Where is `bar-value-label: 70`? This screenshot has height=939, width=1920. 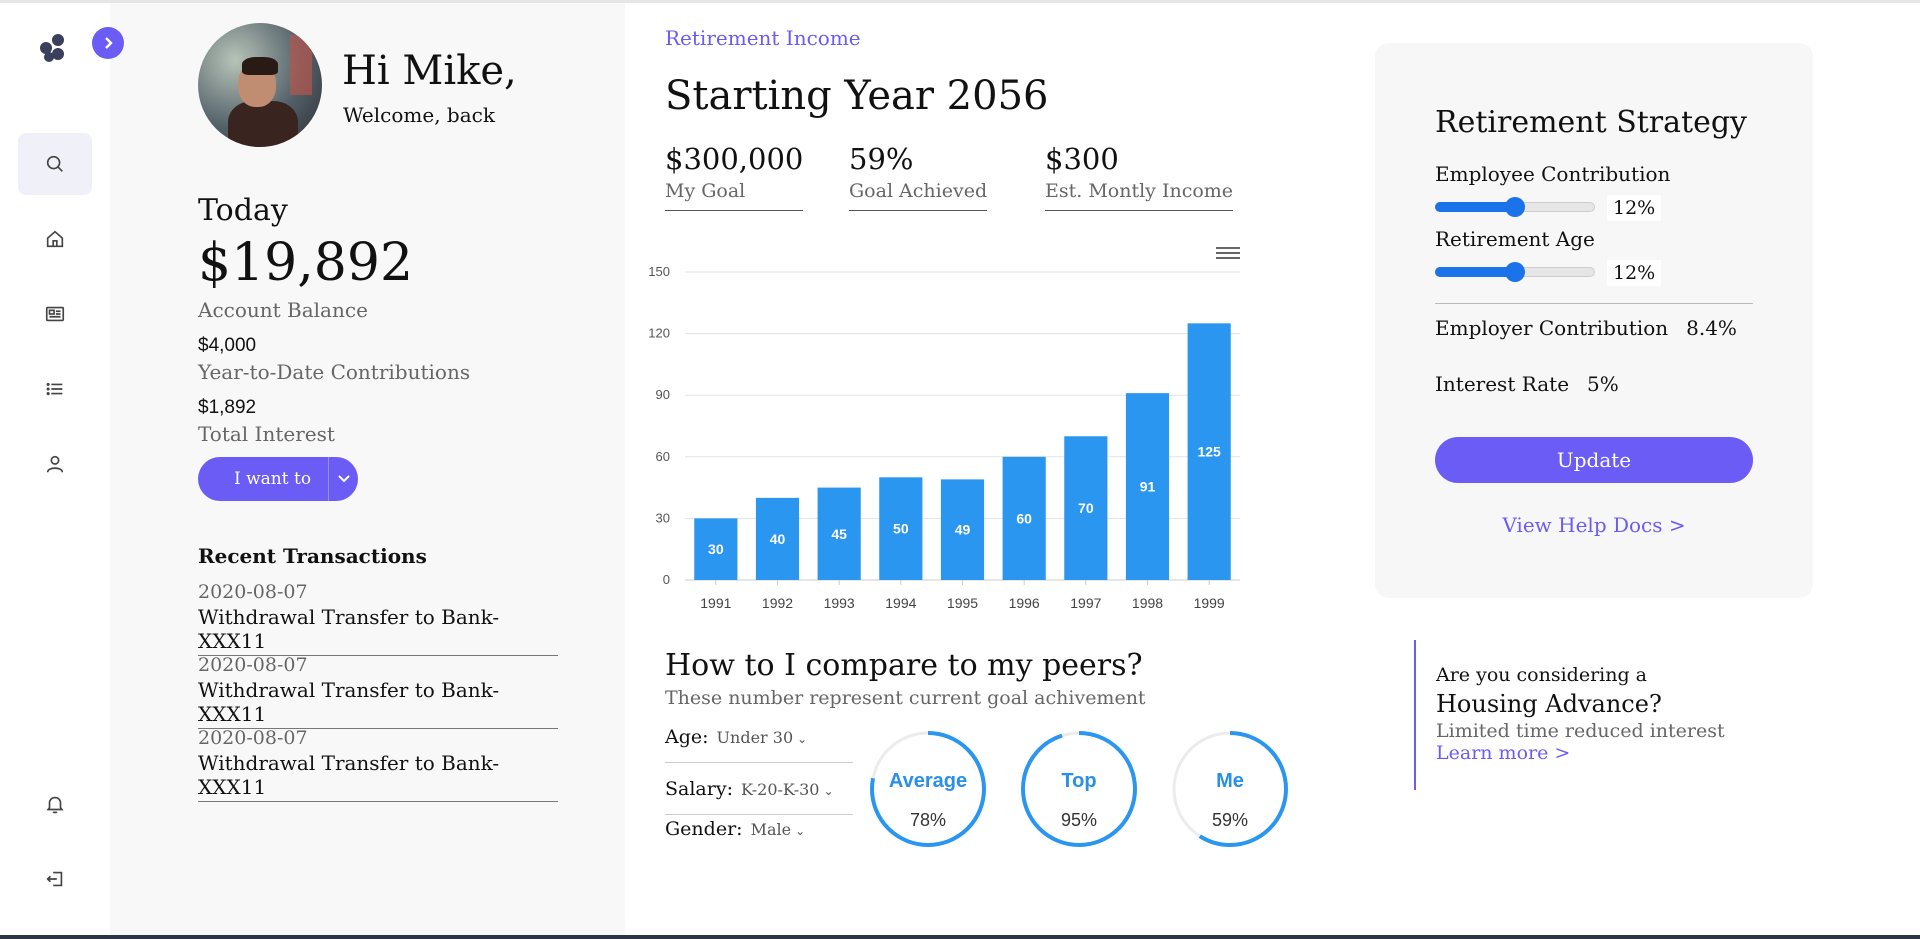
bar-value-label: 70 is located at coordinates (1086, 508).